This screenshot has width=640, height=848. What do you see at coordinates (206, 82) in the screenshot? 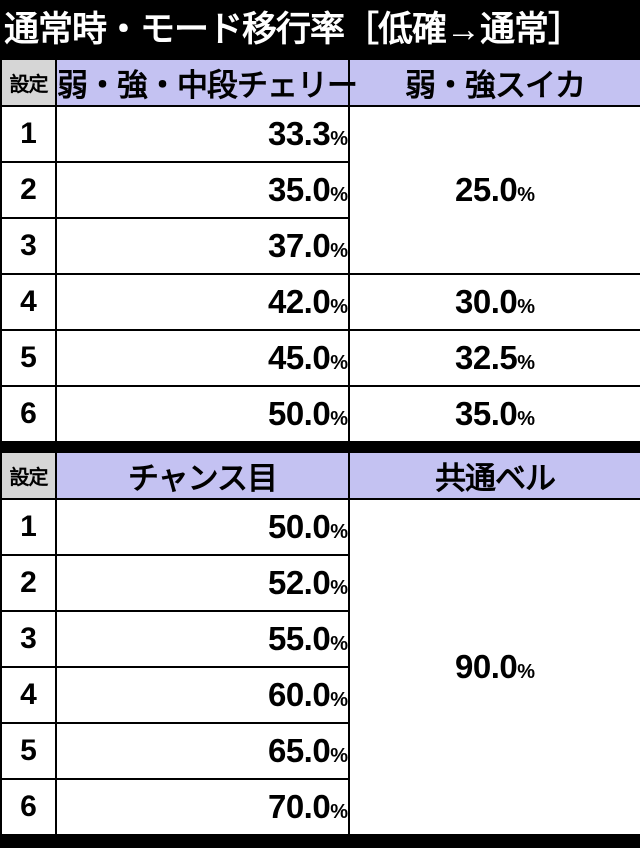
I see `table-1-header-col1: 弱・強・中段チェリー` at bounding box center [206, 82].